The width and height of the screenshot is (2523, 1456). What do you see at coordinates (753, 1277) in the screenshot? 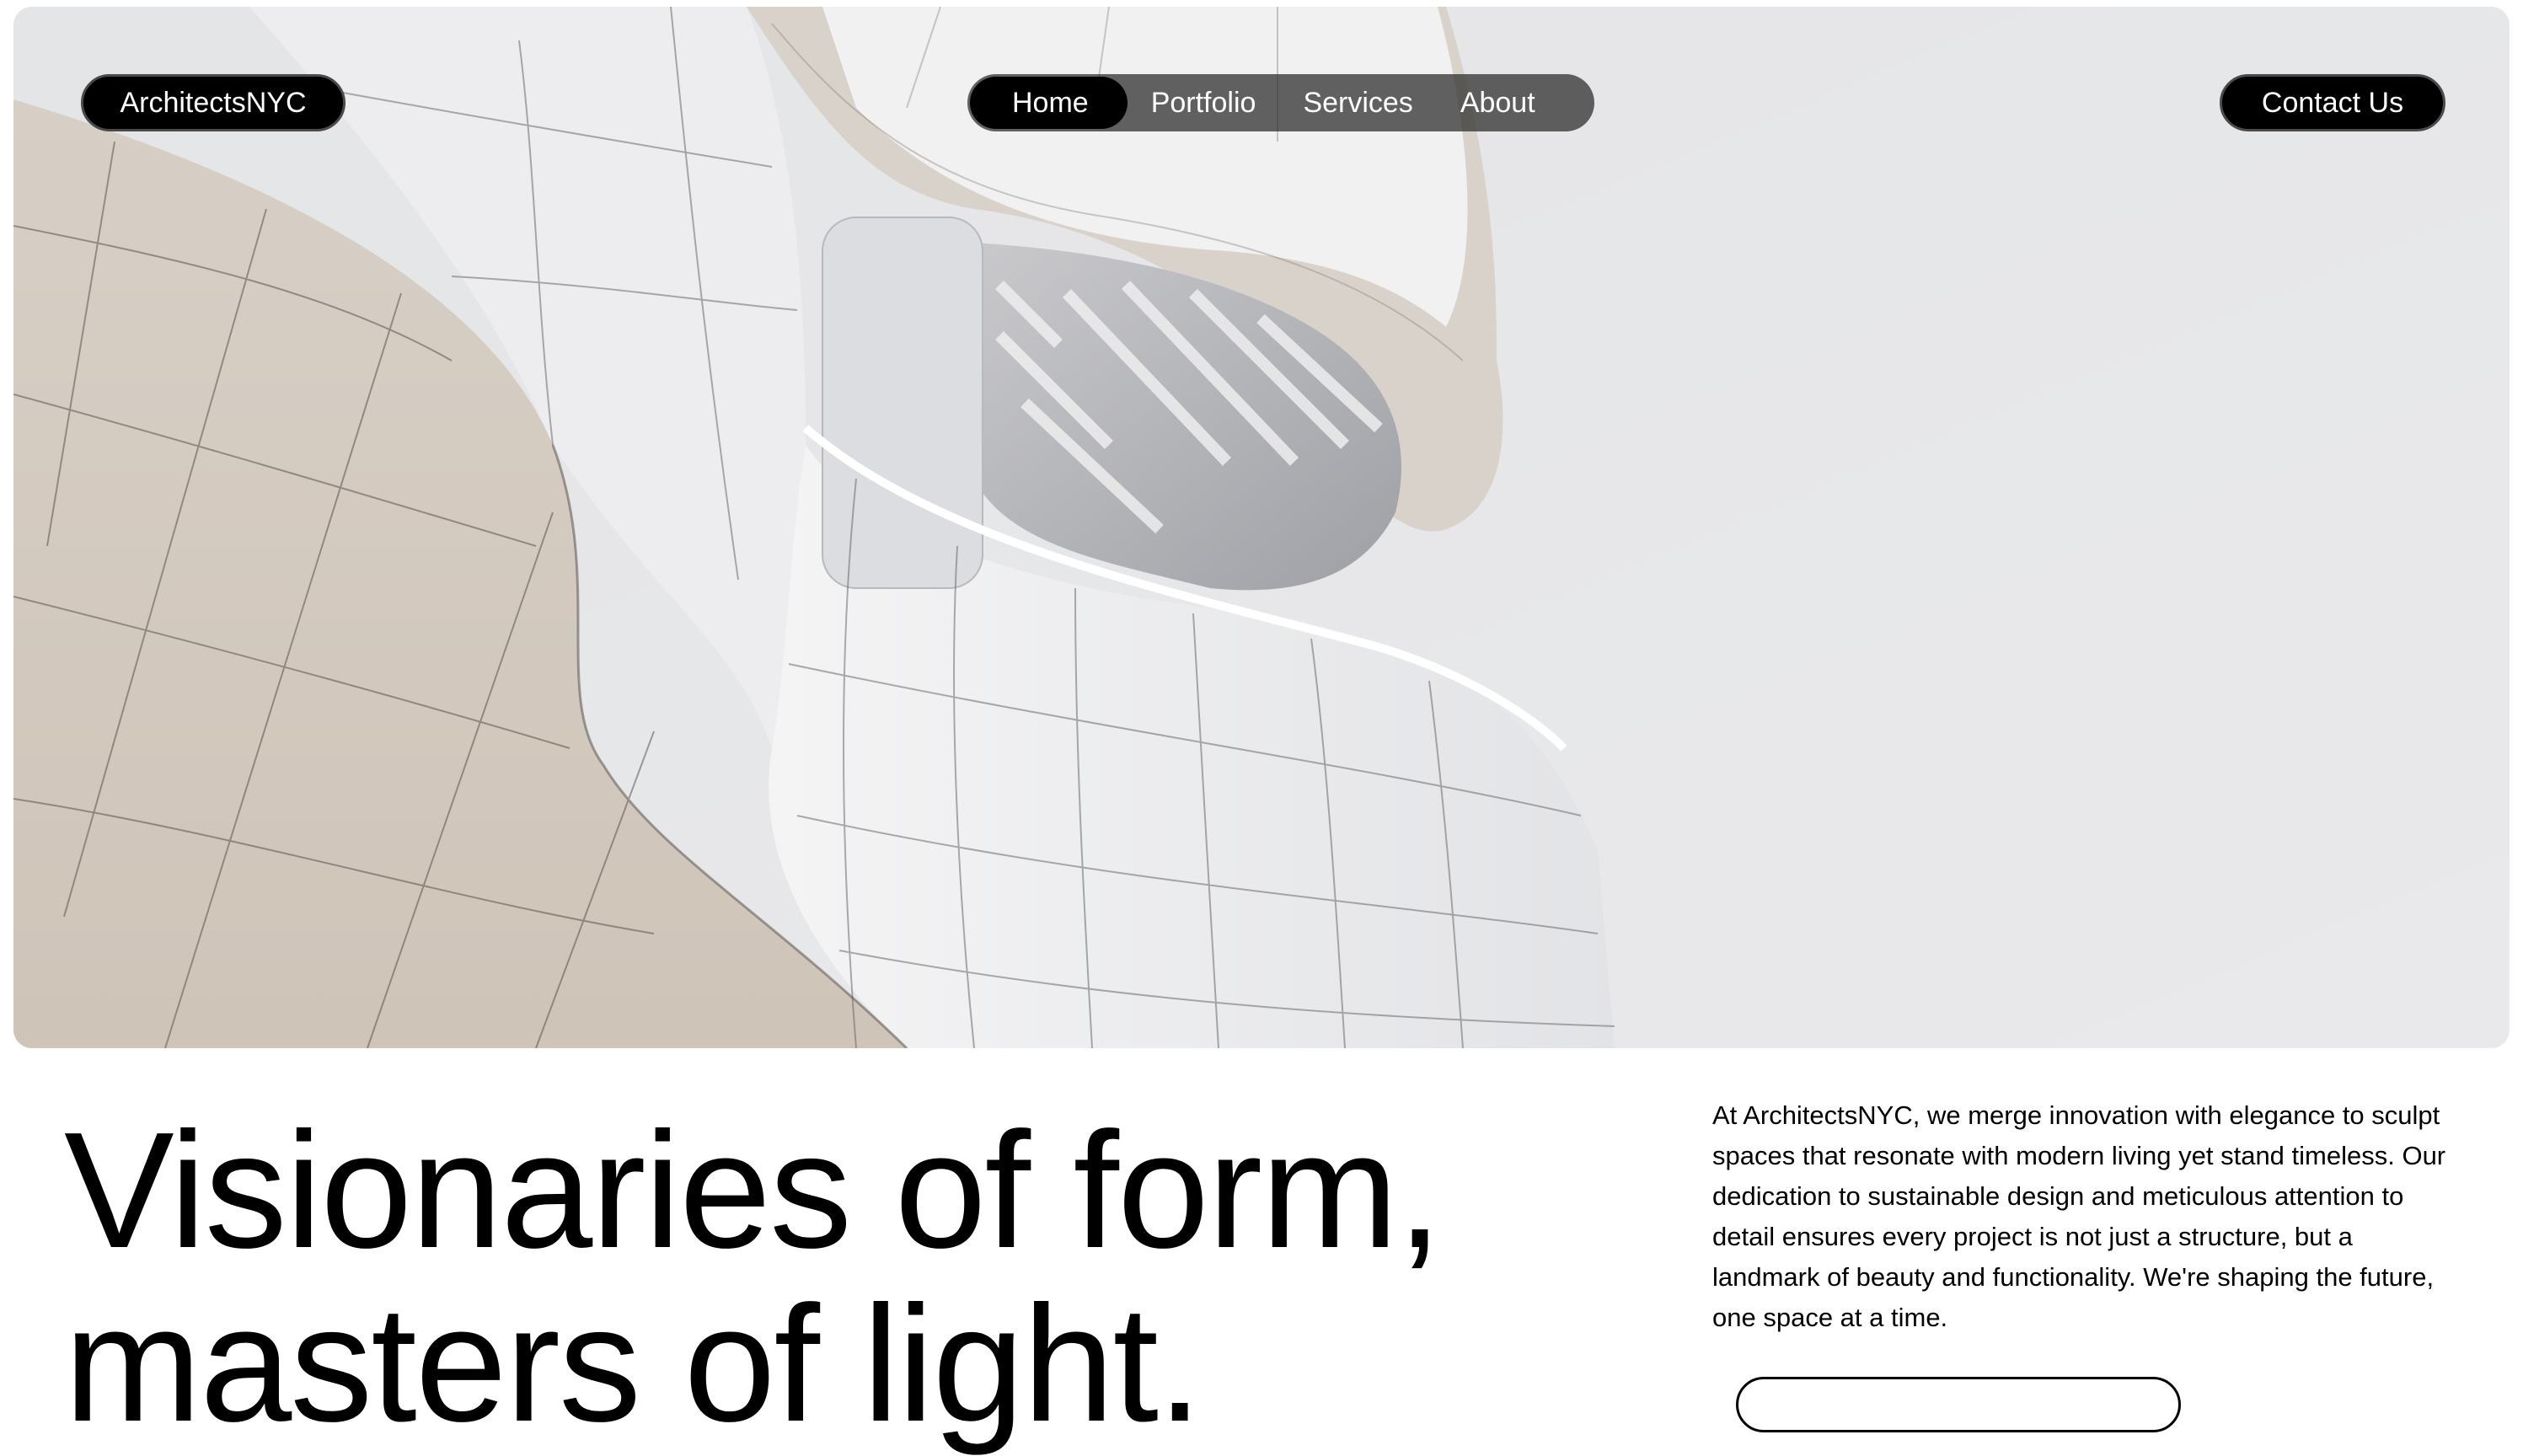
I see `page-headline: Visionaries of form, masters of light.` at bounding box center [753, 1277].